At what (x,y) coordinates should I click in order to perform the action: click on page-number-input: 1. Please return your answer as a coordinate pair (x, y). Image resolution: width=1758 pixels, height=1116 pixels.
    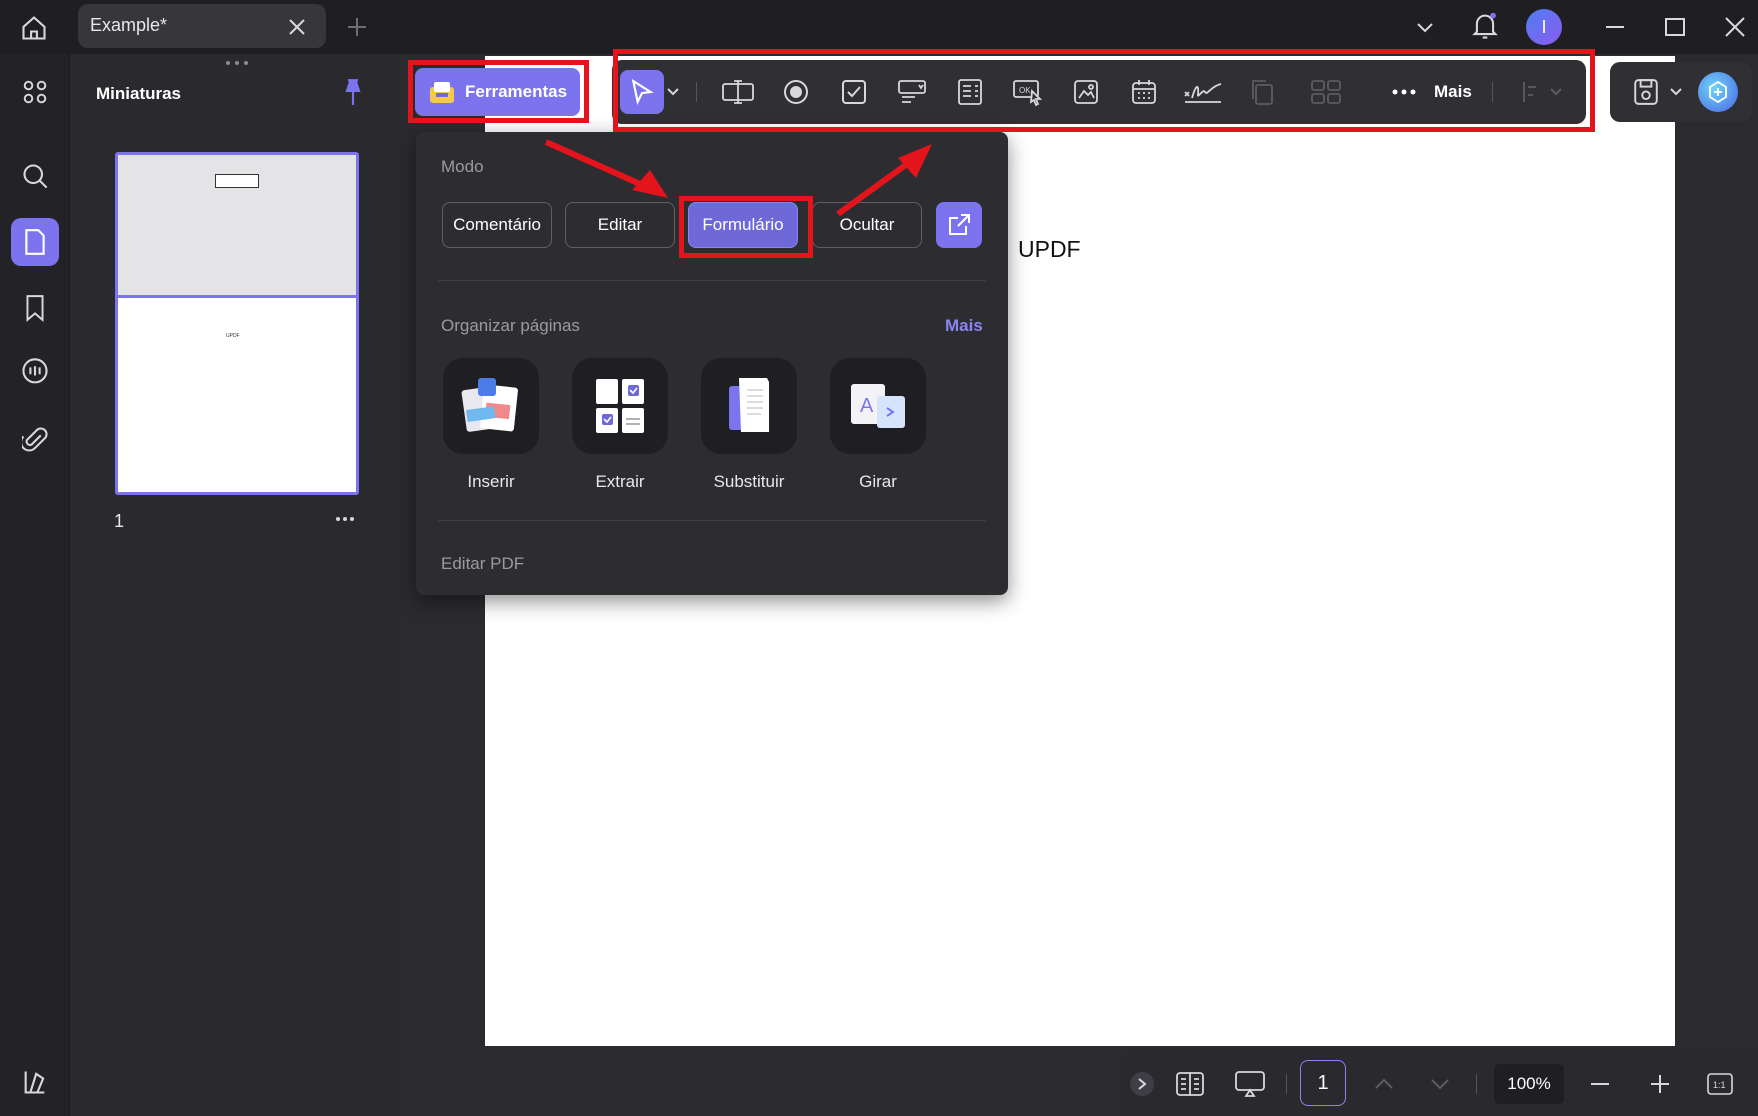
    Looking at the image, I should click on (1323, 1083).